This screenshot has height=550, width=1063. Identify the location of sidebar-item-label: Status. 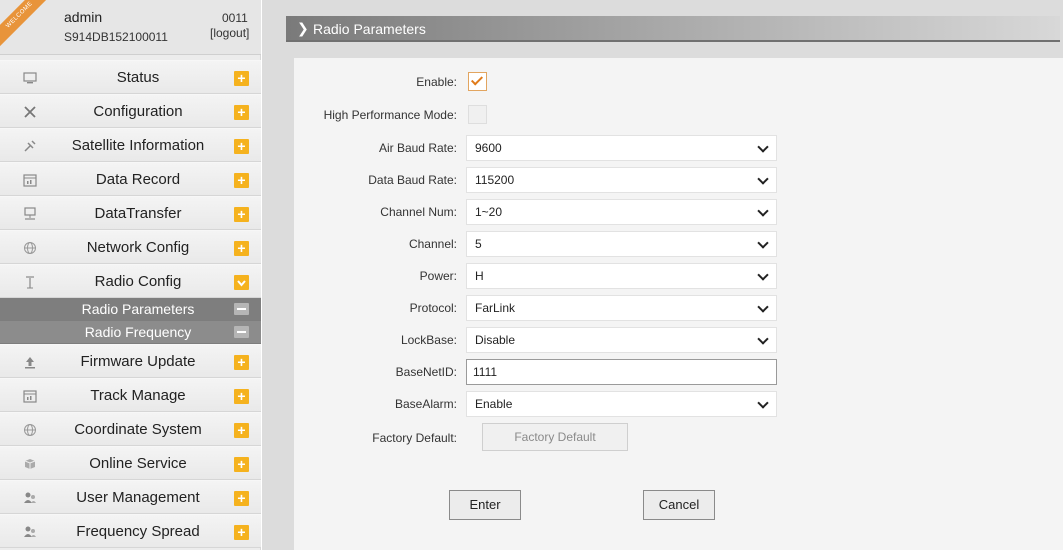
(138, 77).